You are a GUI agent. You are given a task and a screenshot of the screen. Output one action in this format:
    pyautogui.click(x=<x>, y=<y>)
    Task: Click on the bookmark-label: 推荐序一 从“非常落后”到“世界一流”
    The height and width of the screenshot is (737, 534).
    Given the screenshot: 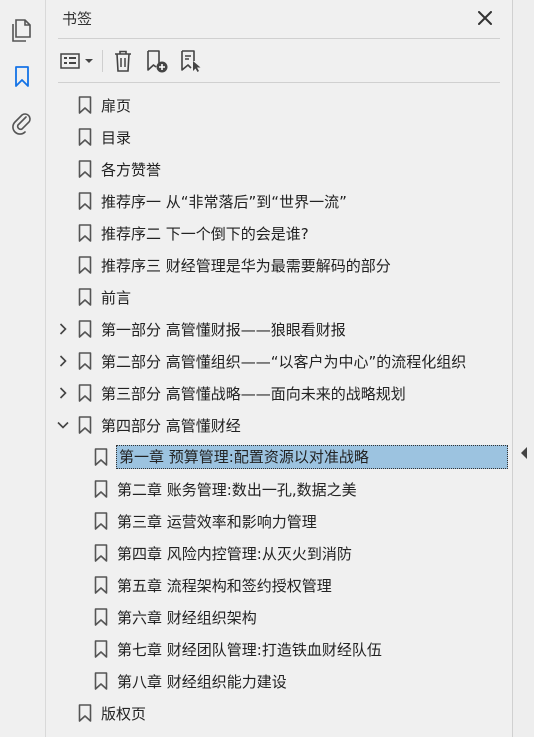 What is the action you would take?
    pyautogui.click(x=224, y=202)
    